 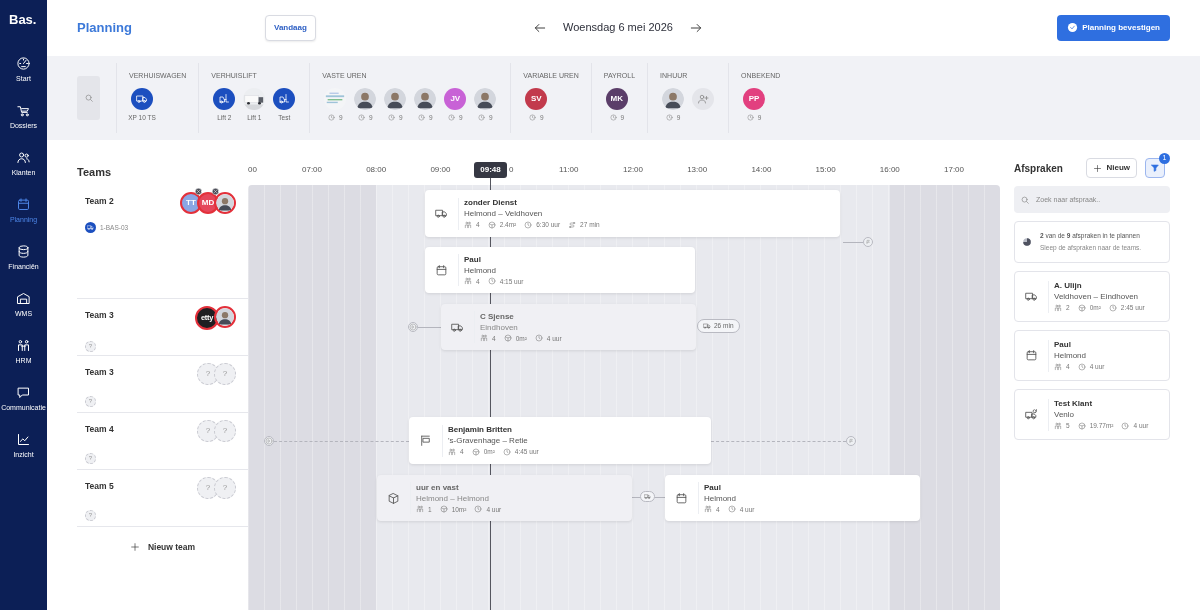 What do you see at coordinates (572, 224) in the screenshot?
I see `route-icon` at bounding box center [572, 224].